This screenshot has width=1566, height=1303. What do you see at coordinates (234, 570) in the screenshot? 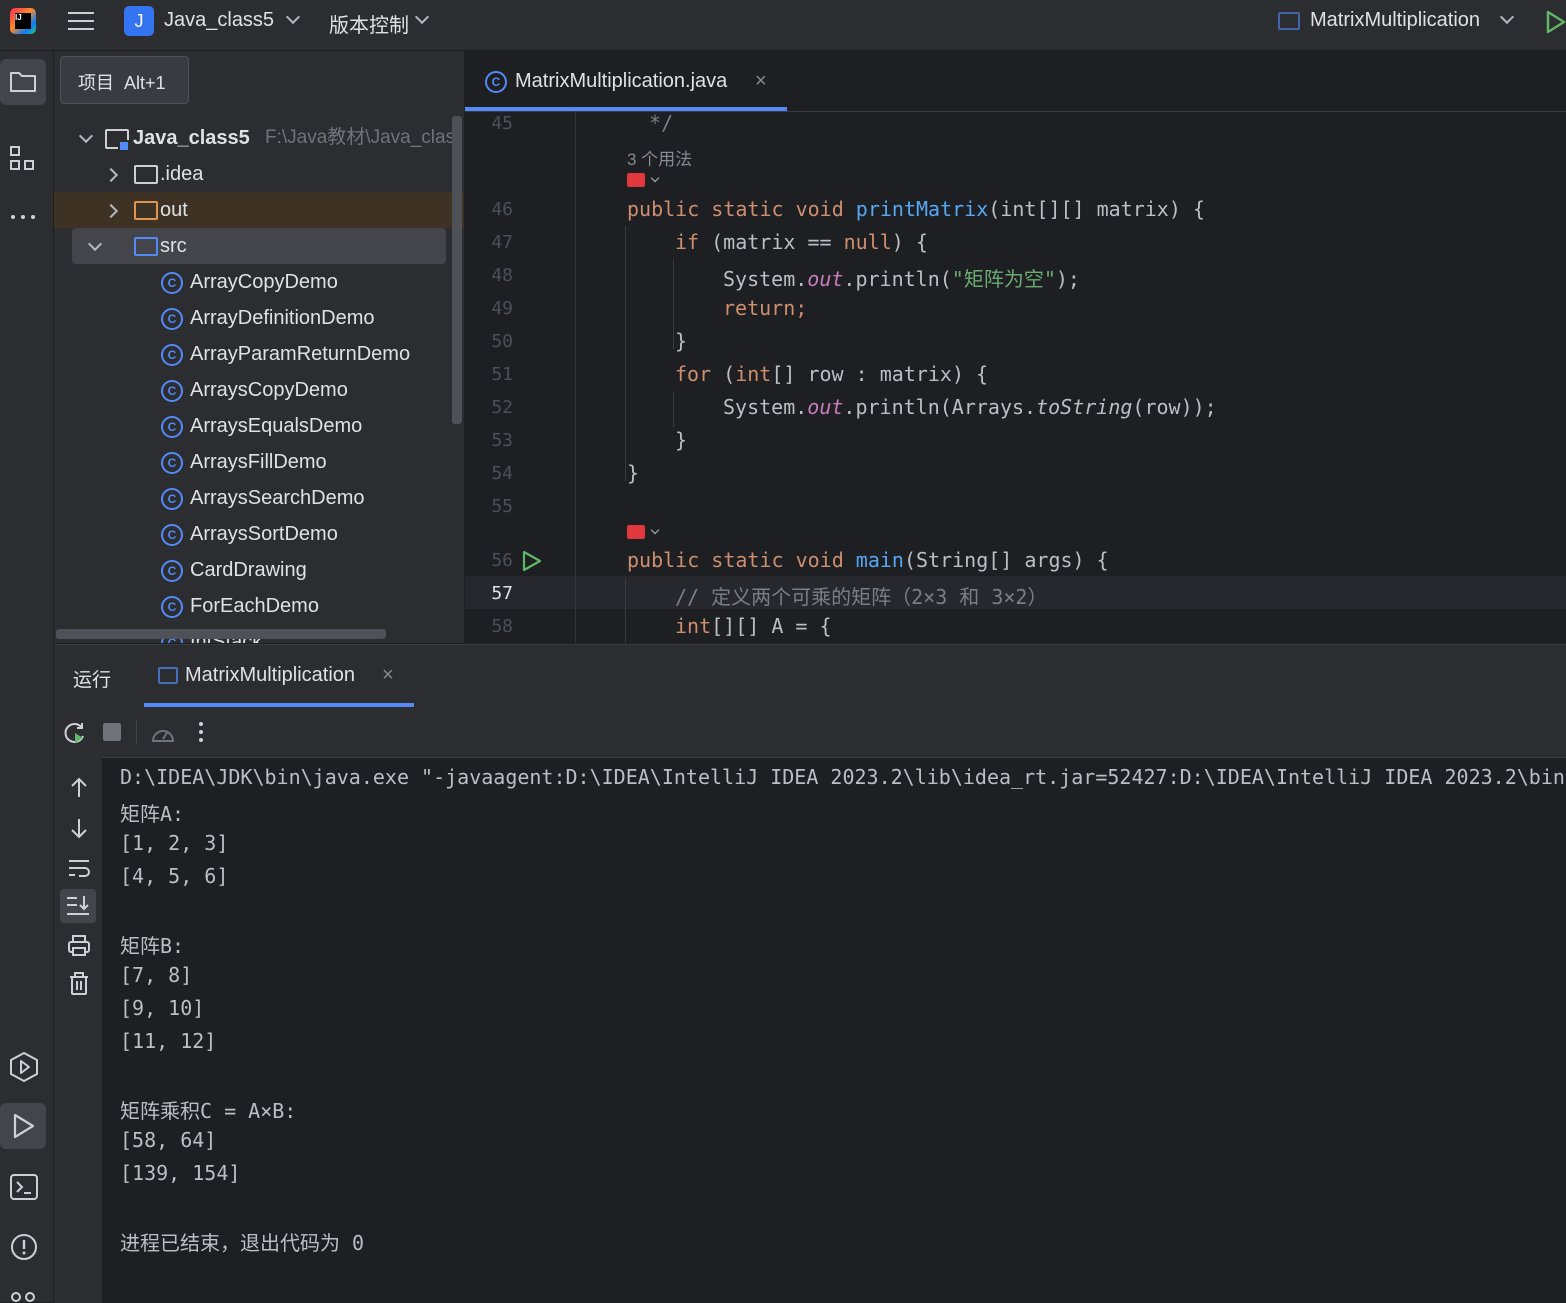
I see `tree-class-item: C CardDrawing` at bounding box center [234, 570].